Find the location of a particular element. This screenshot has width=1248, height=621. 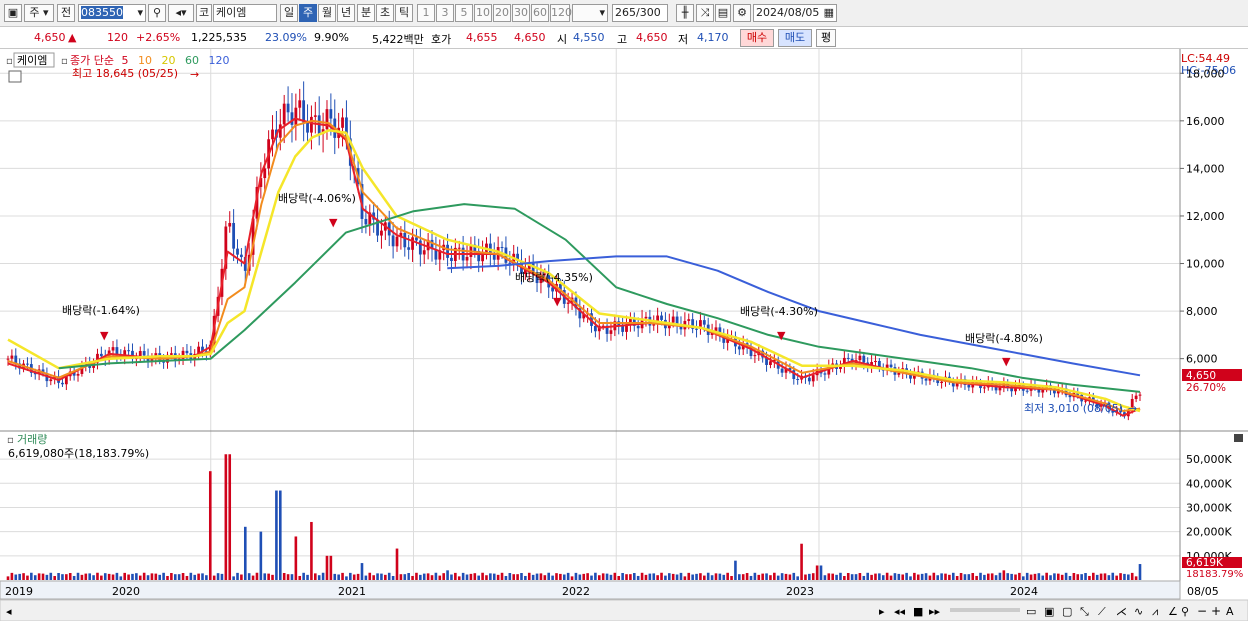

count-120: 120 is located at coordinates (561, 13).